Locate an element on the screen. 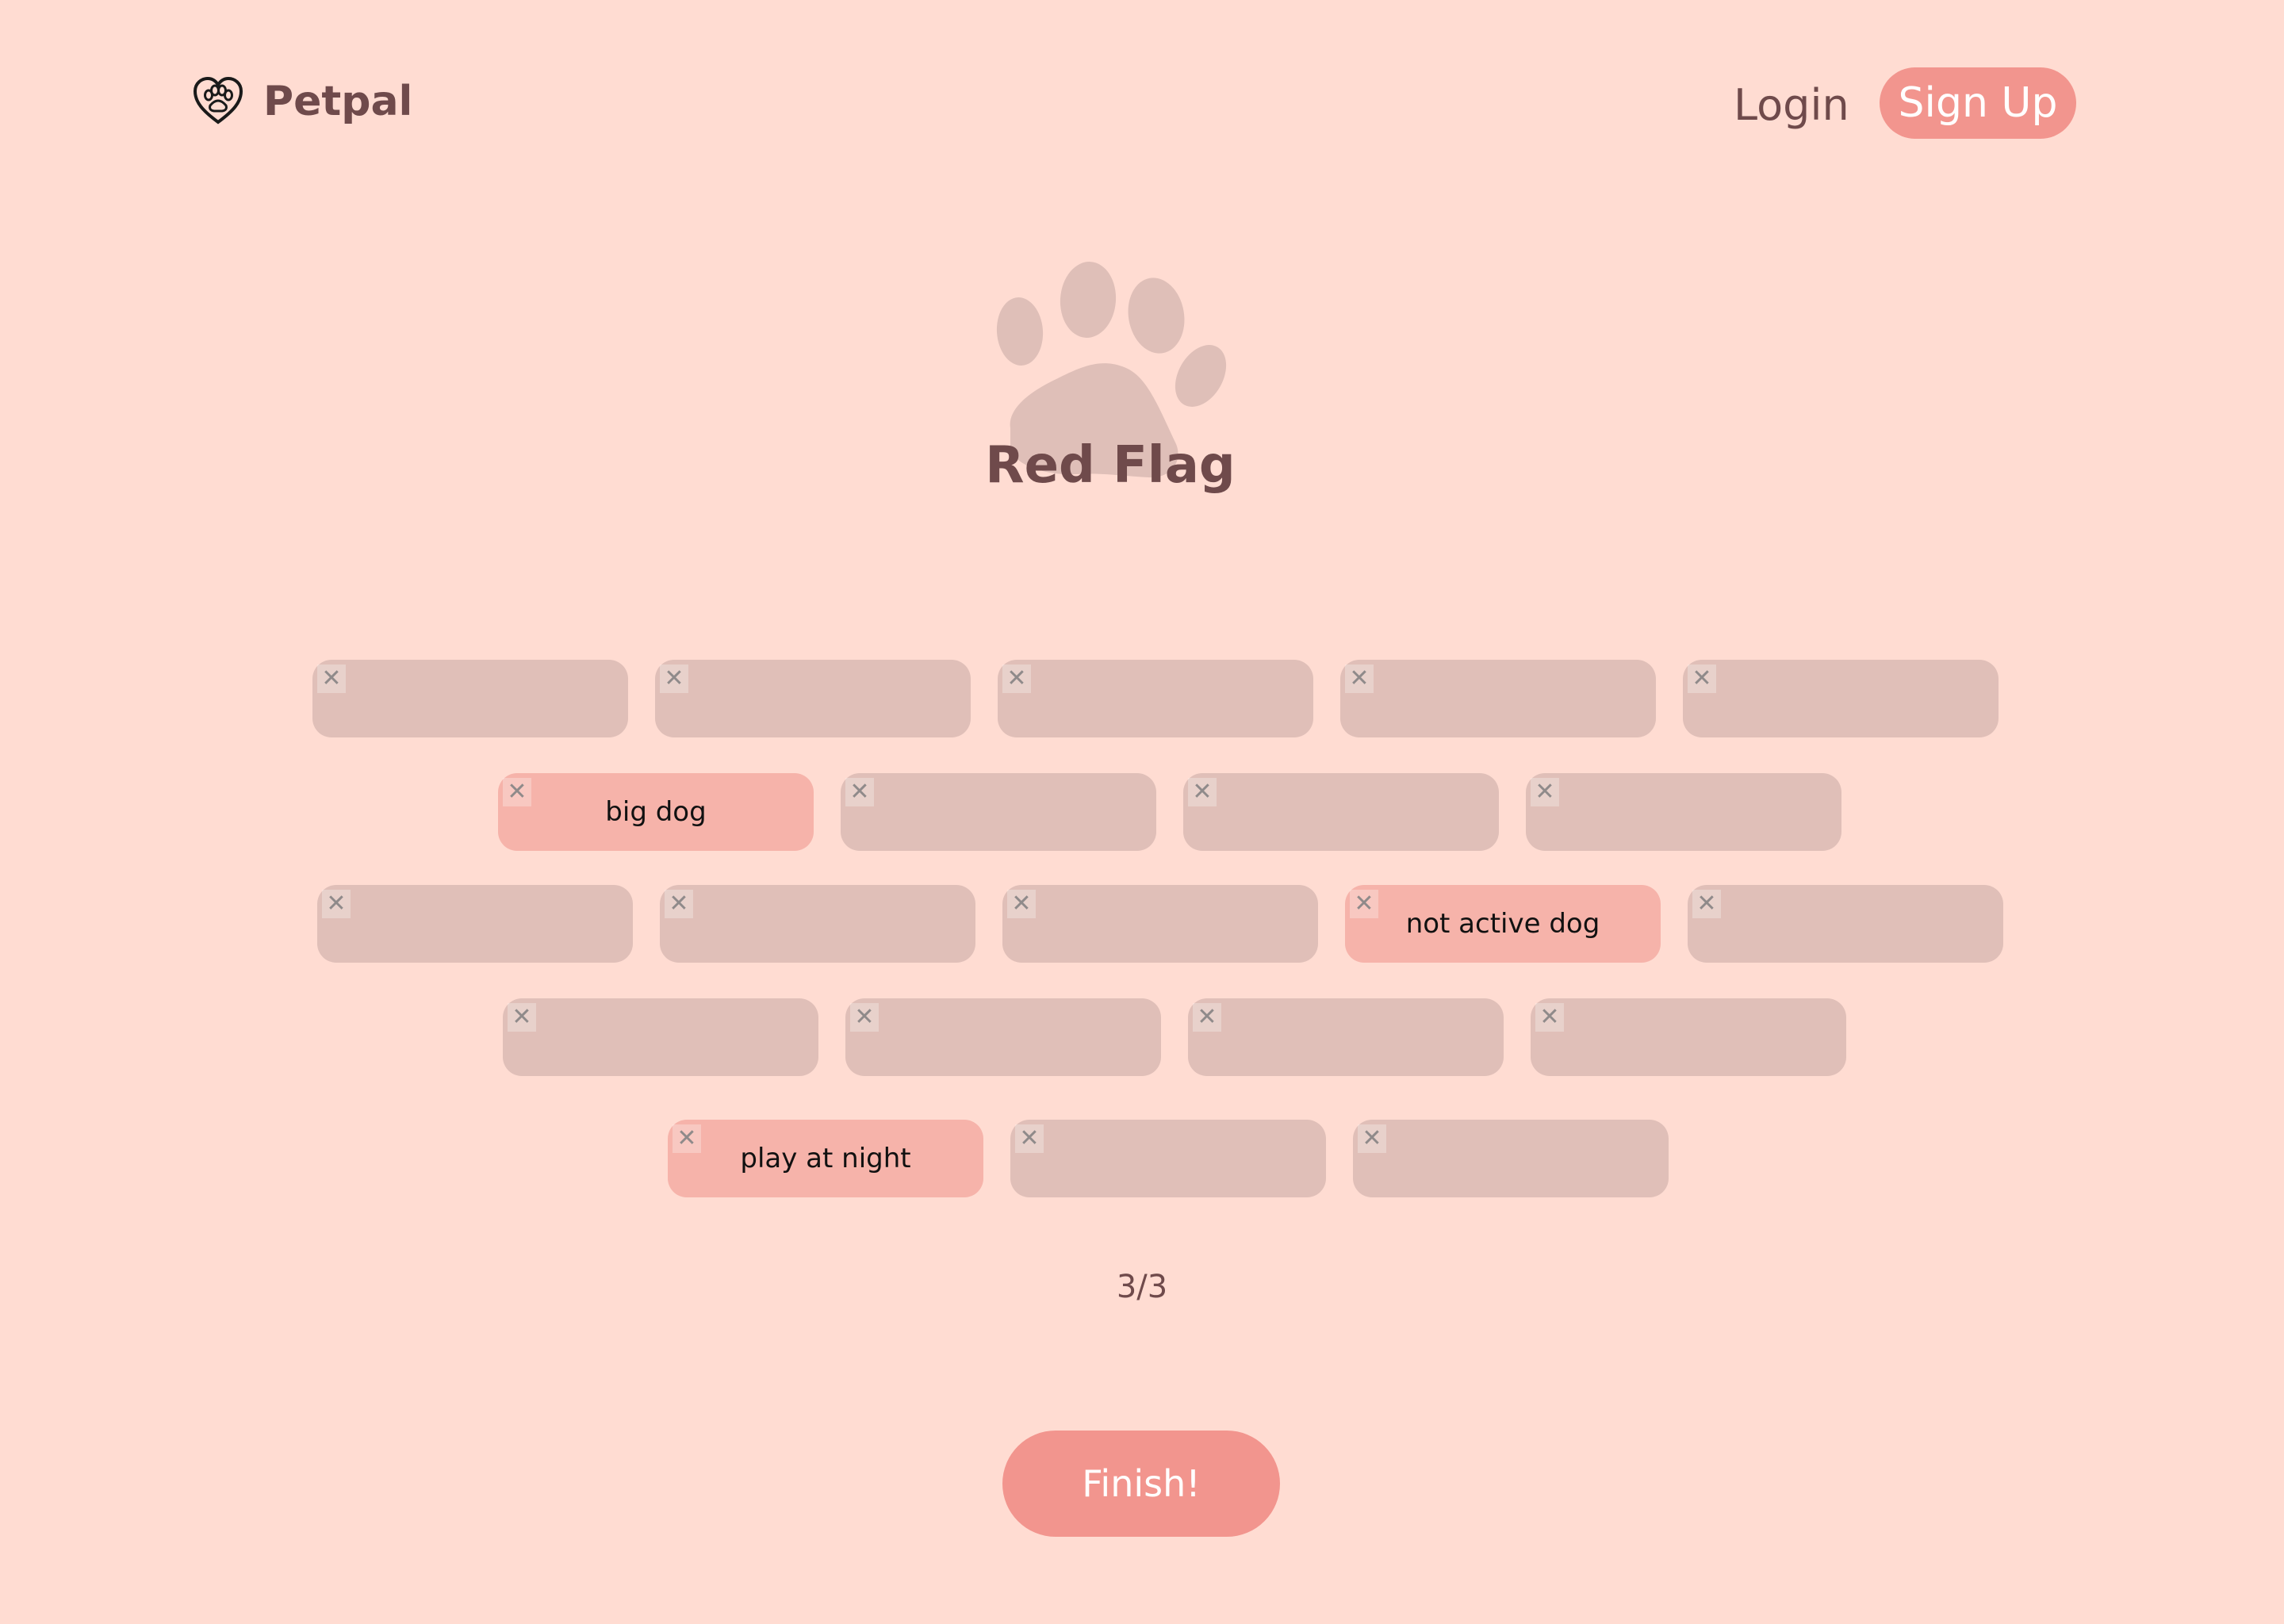 Image resolution: width=2284 pixels, height=1624 pixels. tag-chip: ✕ not active dog is located at coordinates (1503, 924).